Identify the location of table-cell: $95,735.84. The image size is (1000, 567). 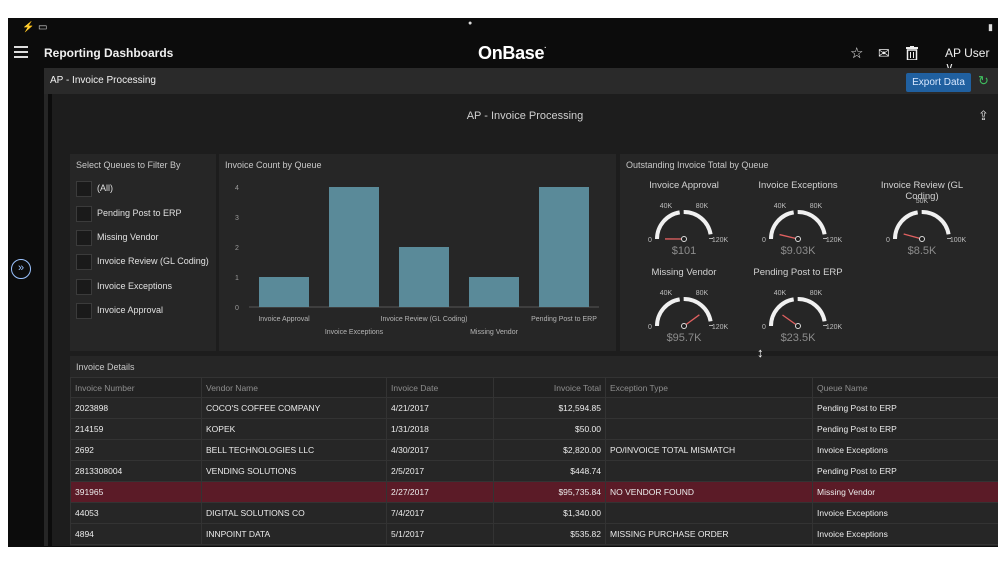
(549, 492).